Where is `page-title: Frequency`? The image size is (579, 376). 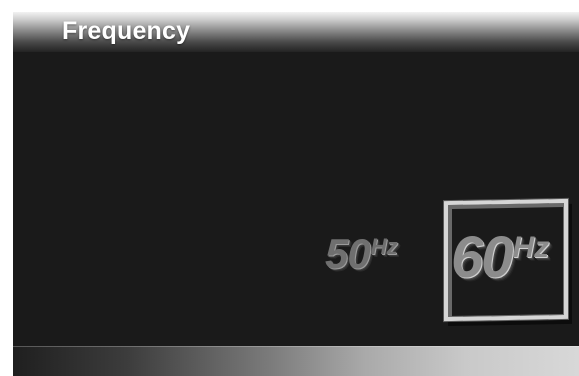
page-title: Frequency is located at coordinates (126, 31).